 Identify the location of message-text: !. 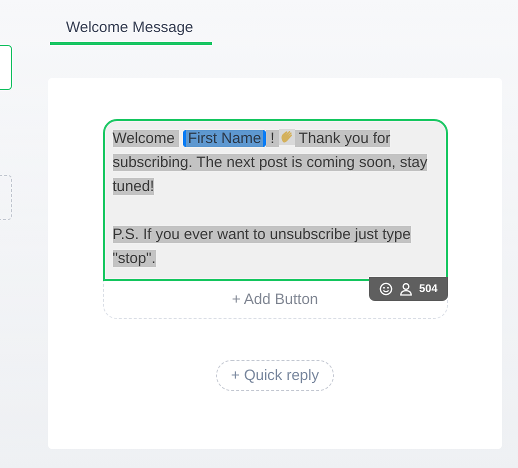
(272, 138).